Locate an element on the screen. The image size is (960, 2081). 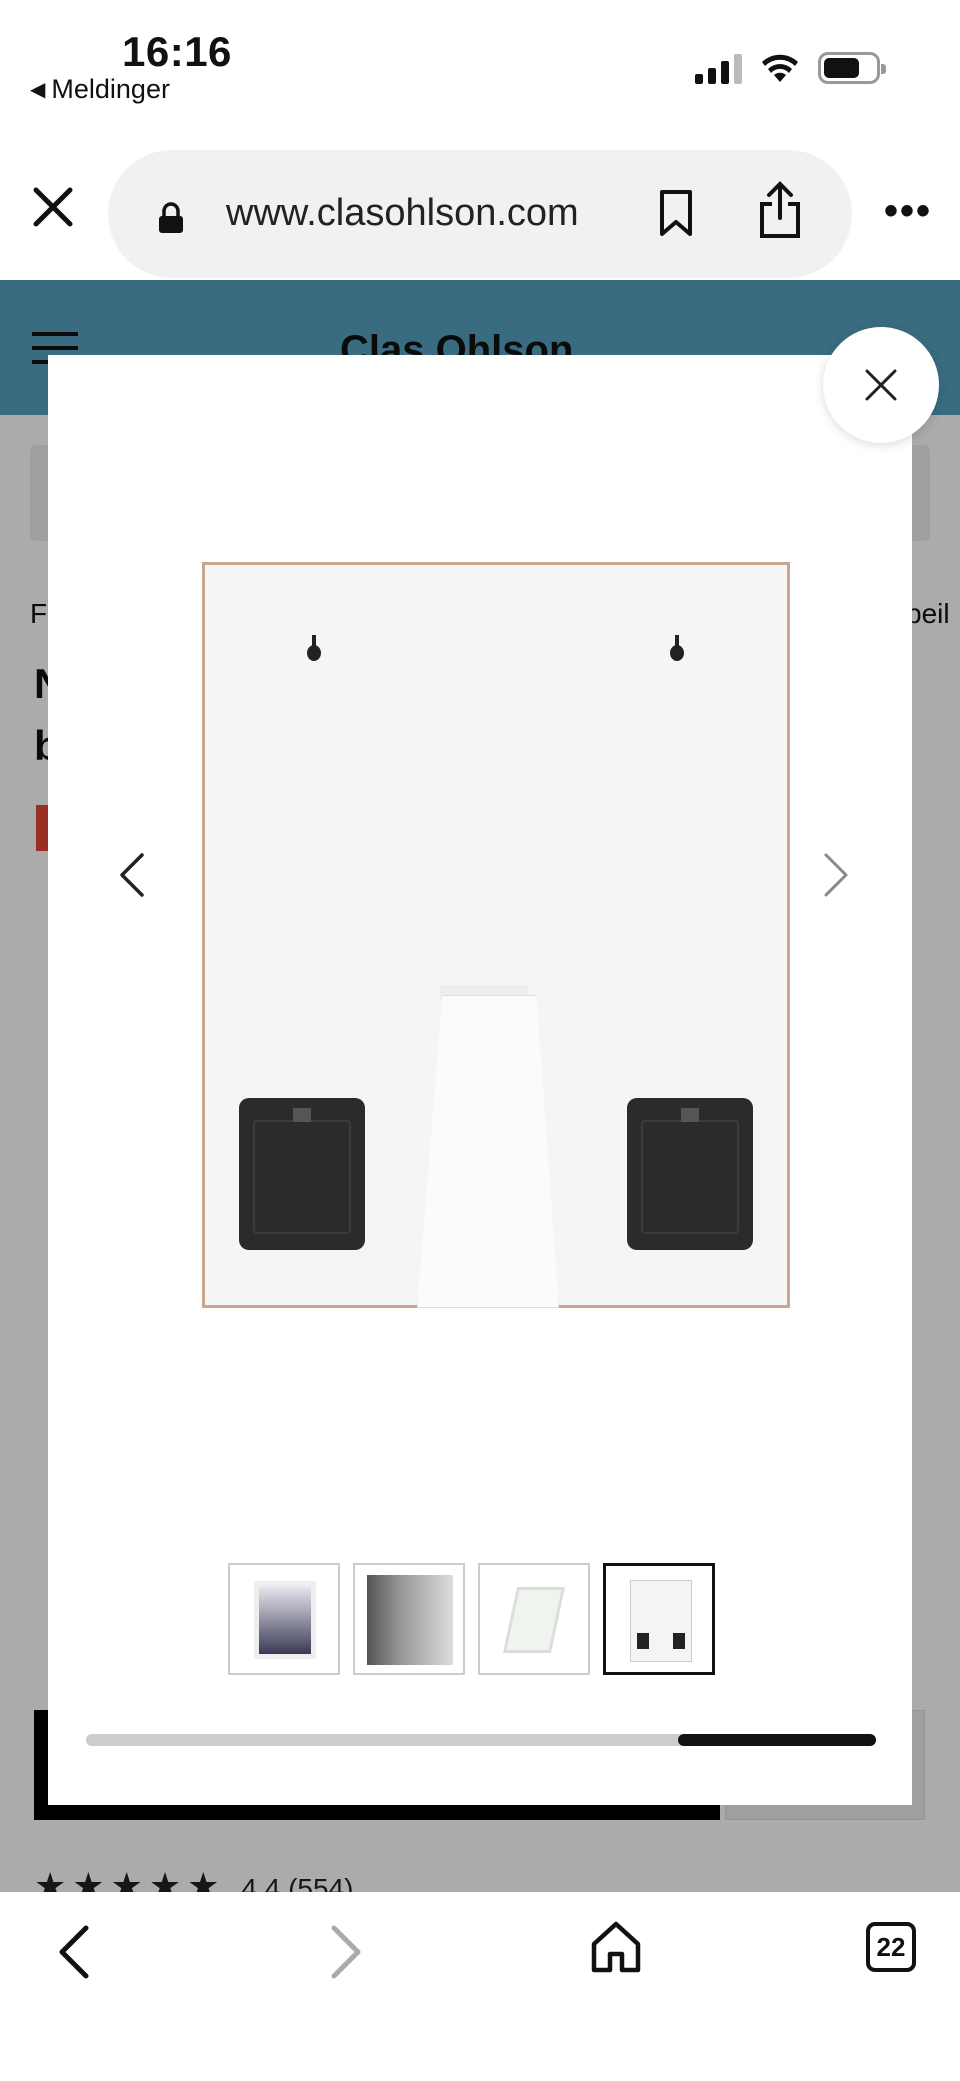
system-icons is located at coordinates (790, 68).